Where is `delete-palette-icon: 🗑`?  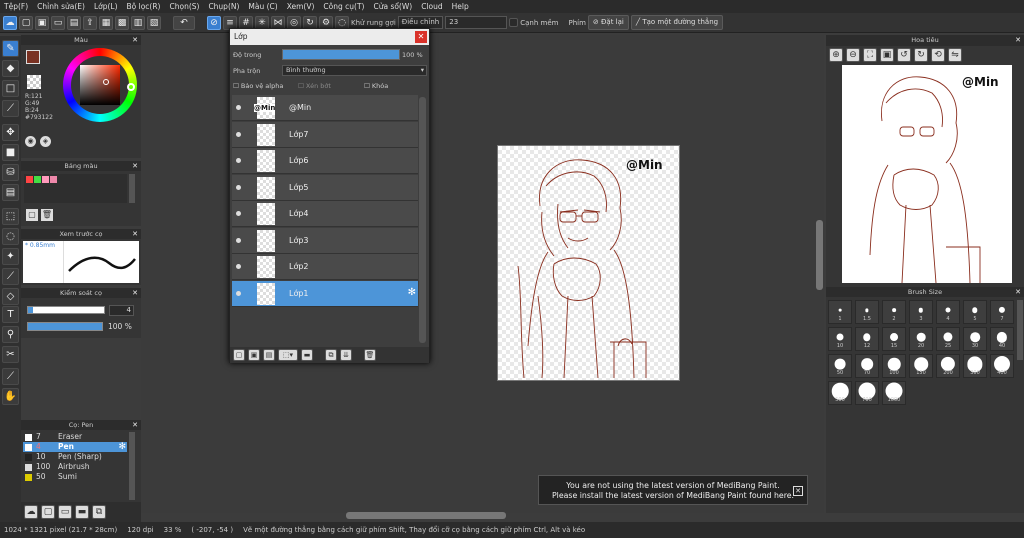
delete-palette-icon: 🗑 is located at coordinates (47, 215).